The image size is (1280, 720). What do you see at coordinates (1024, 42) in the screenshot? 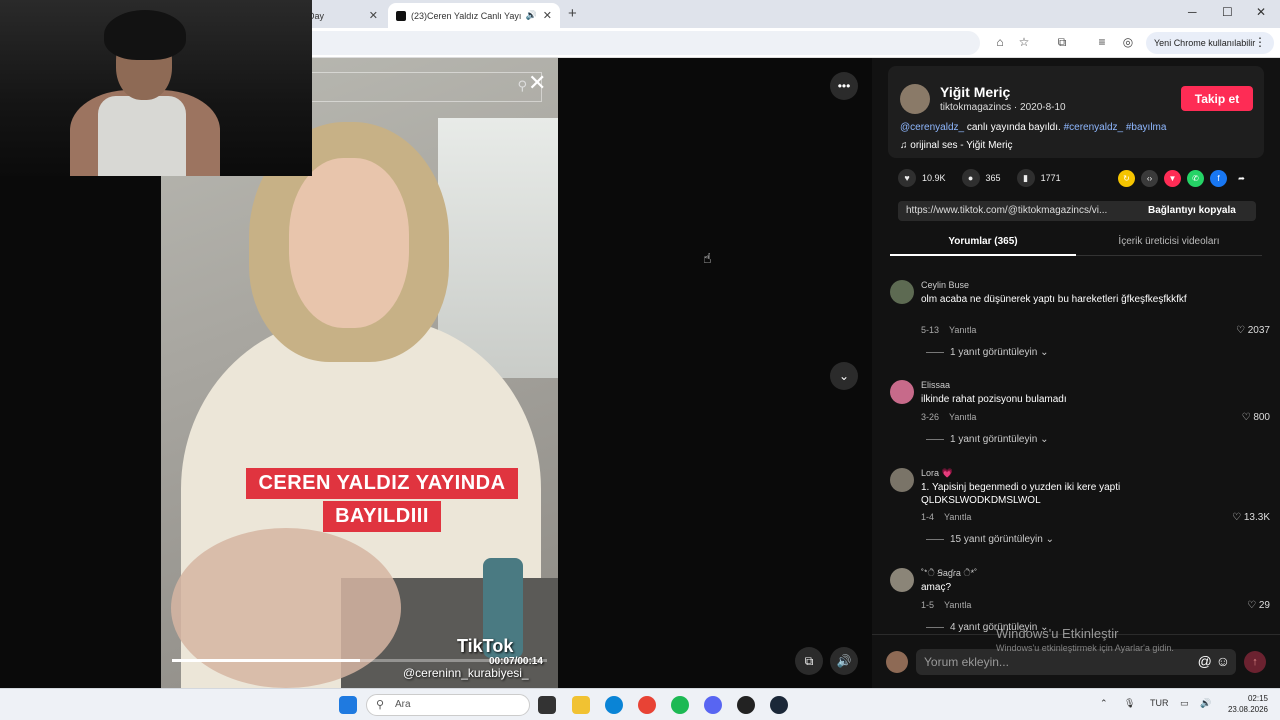
I see `star-icon: ☆` at bounding box center [1024, 42].